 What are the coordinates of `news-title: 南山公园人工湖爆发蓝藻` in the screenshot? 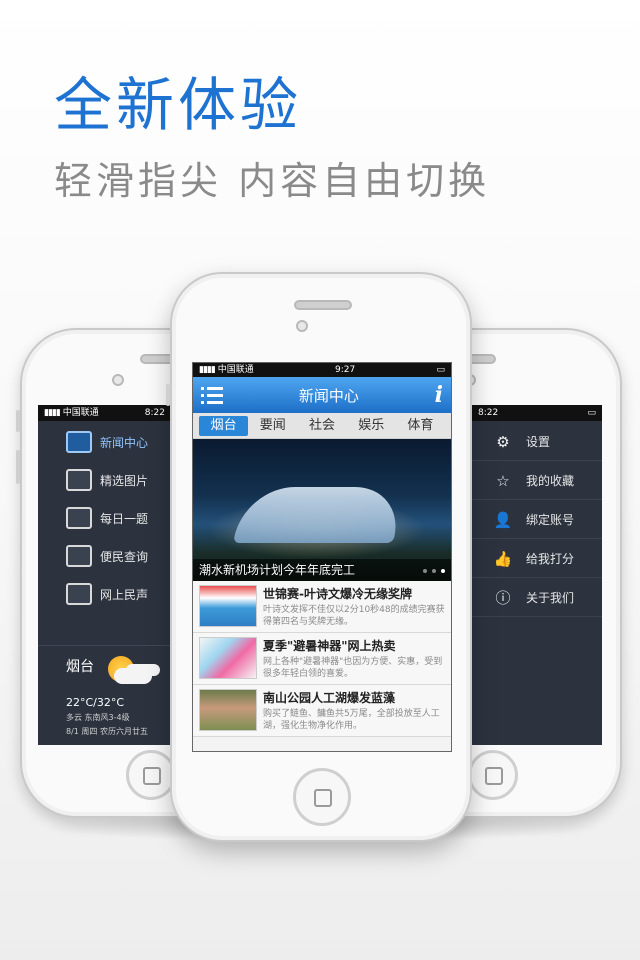 It's located at (329, 698).